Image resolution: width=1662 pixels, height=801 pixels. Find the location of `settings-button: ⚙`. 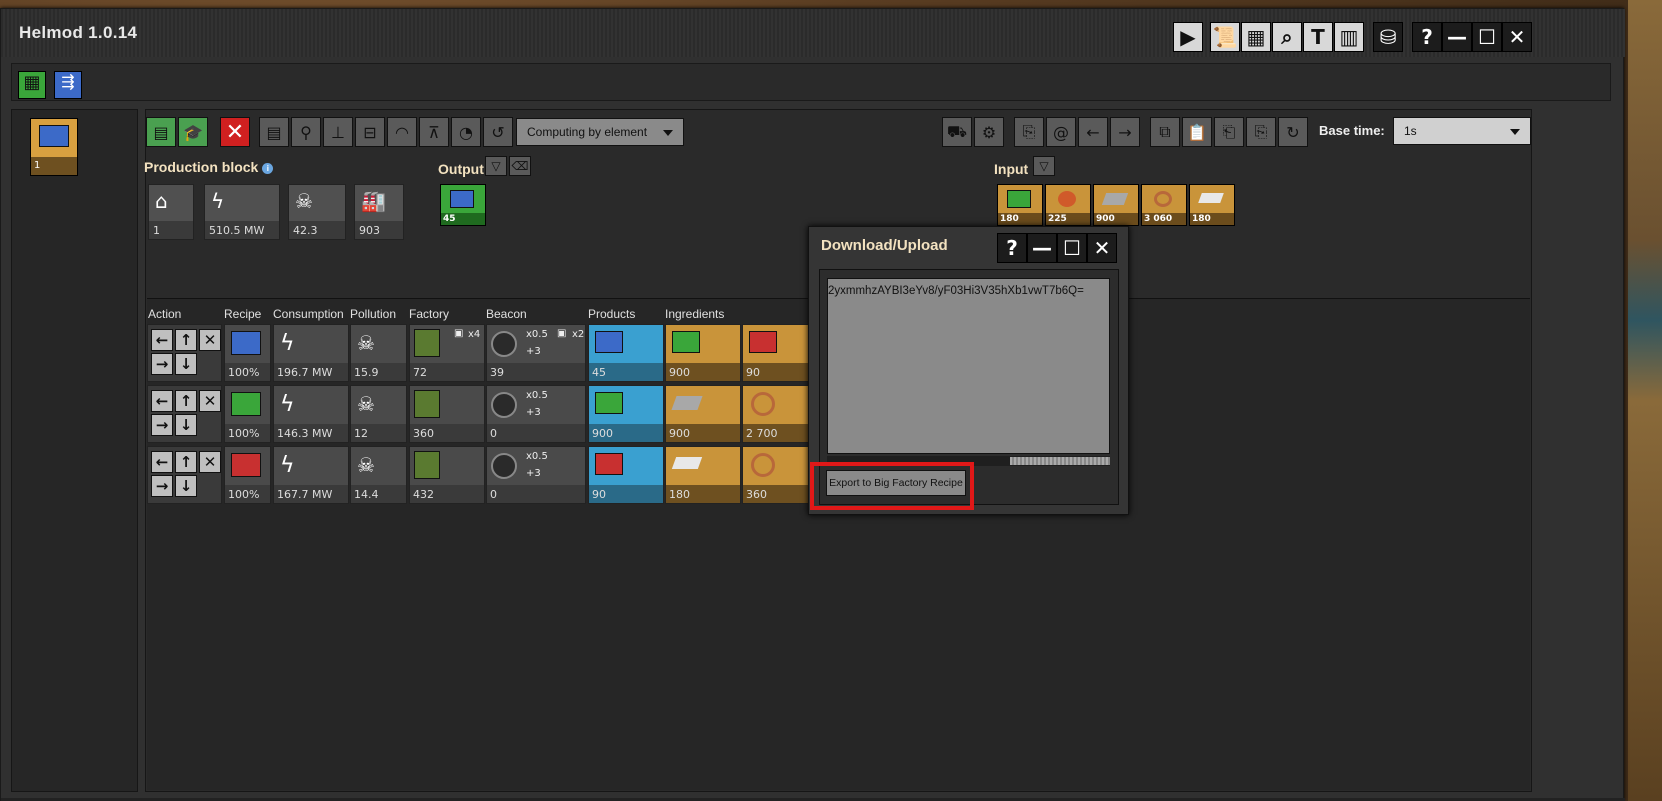

settings-button: ⚙ is located at coordinates (989, 132).